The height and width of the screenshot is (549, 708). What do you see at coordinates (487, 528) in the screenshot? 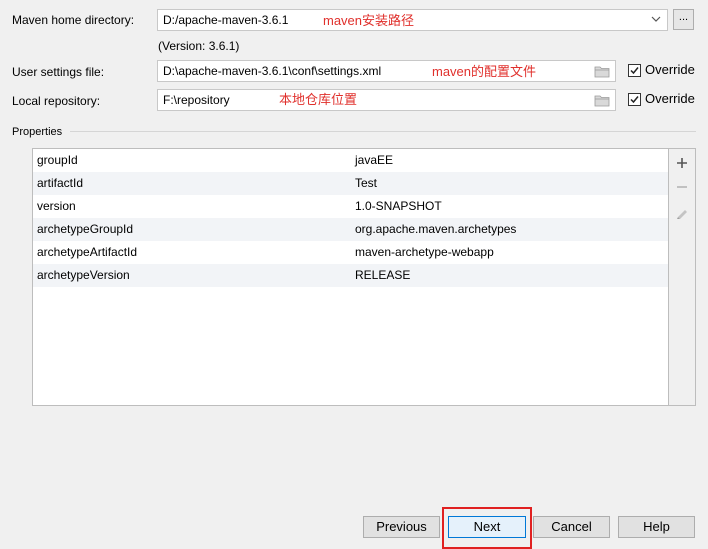
I see `next-highlight-box` at bounding box center [487, 528].